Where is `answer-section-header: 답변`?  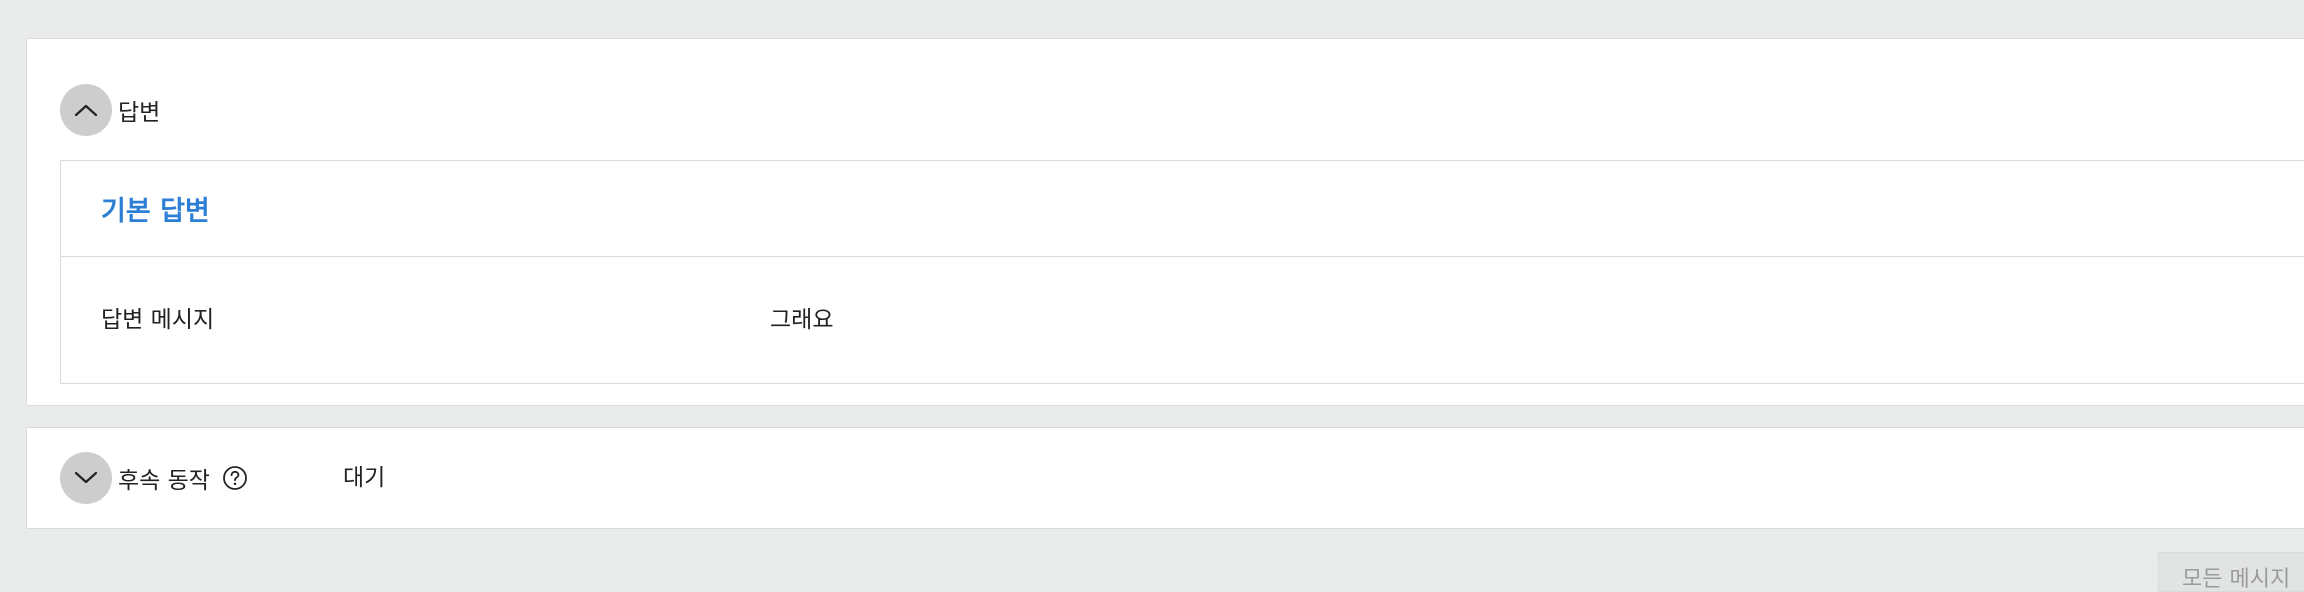
answer-section-header: 답변 is located at coordinates (110, 110).